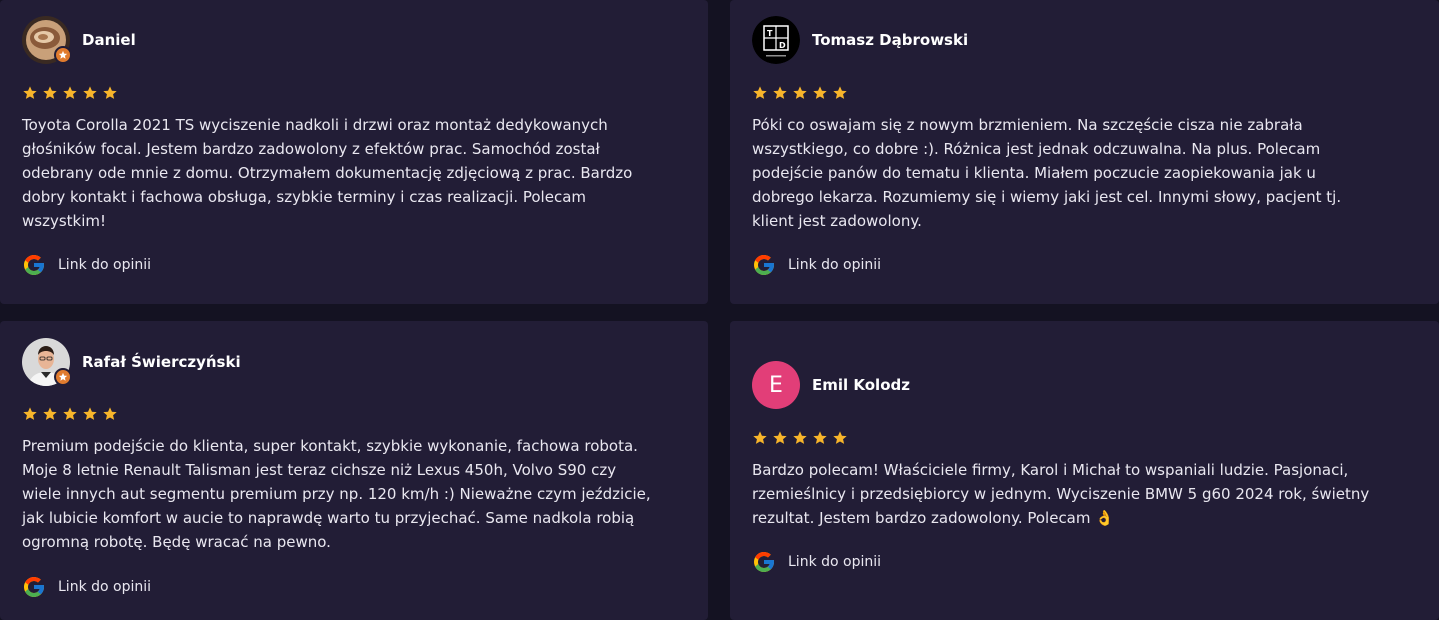 This screenshot has width=1439, height=620. What do you see at coordinates (161, 362) in the screenshot?
I see `author-name: Rafał Świerczyński` at bounding box center [161, 362].